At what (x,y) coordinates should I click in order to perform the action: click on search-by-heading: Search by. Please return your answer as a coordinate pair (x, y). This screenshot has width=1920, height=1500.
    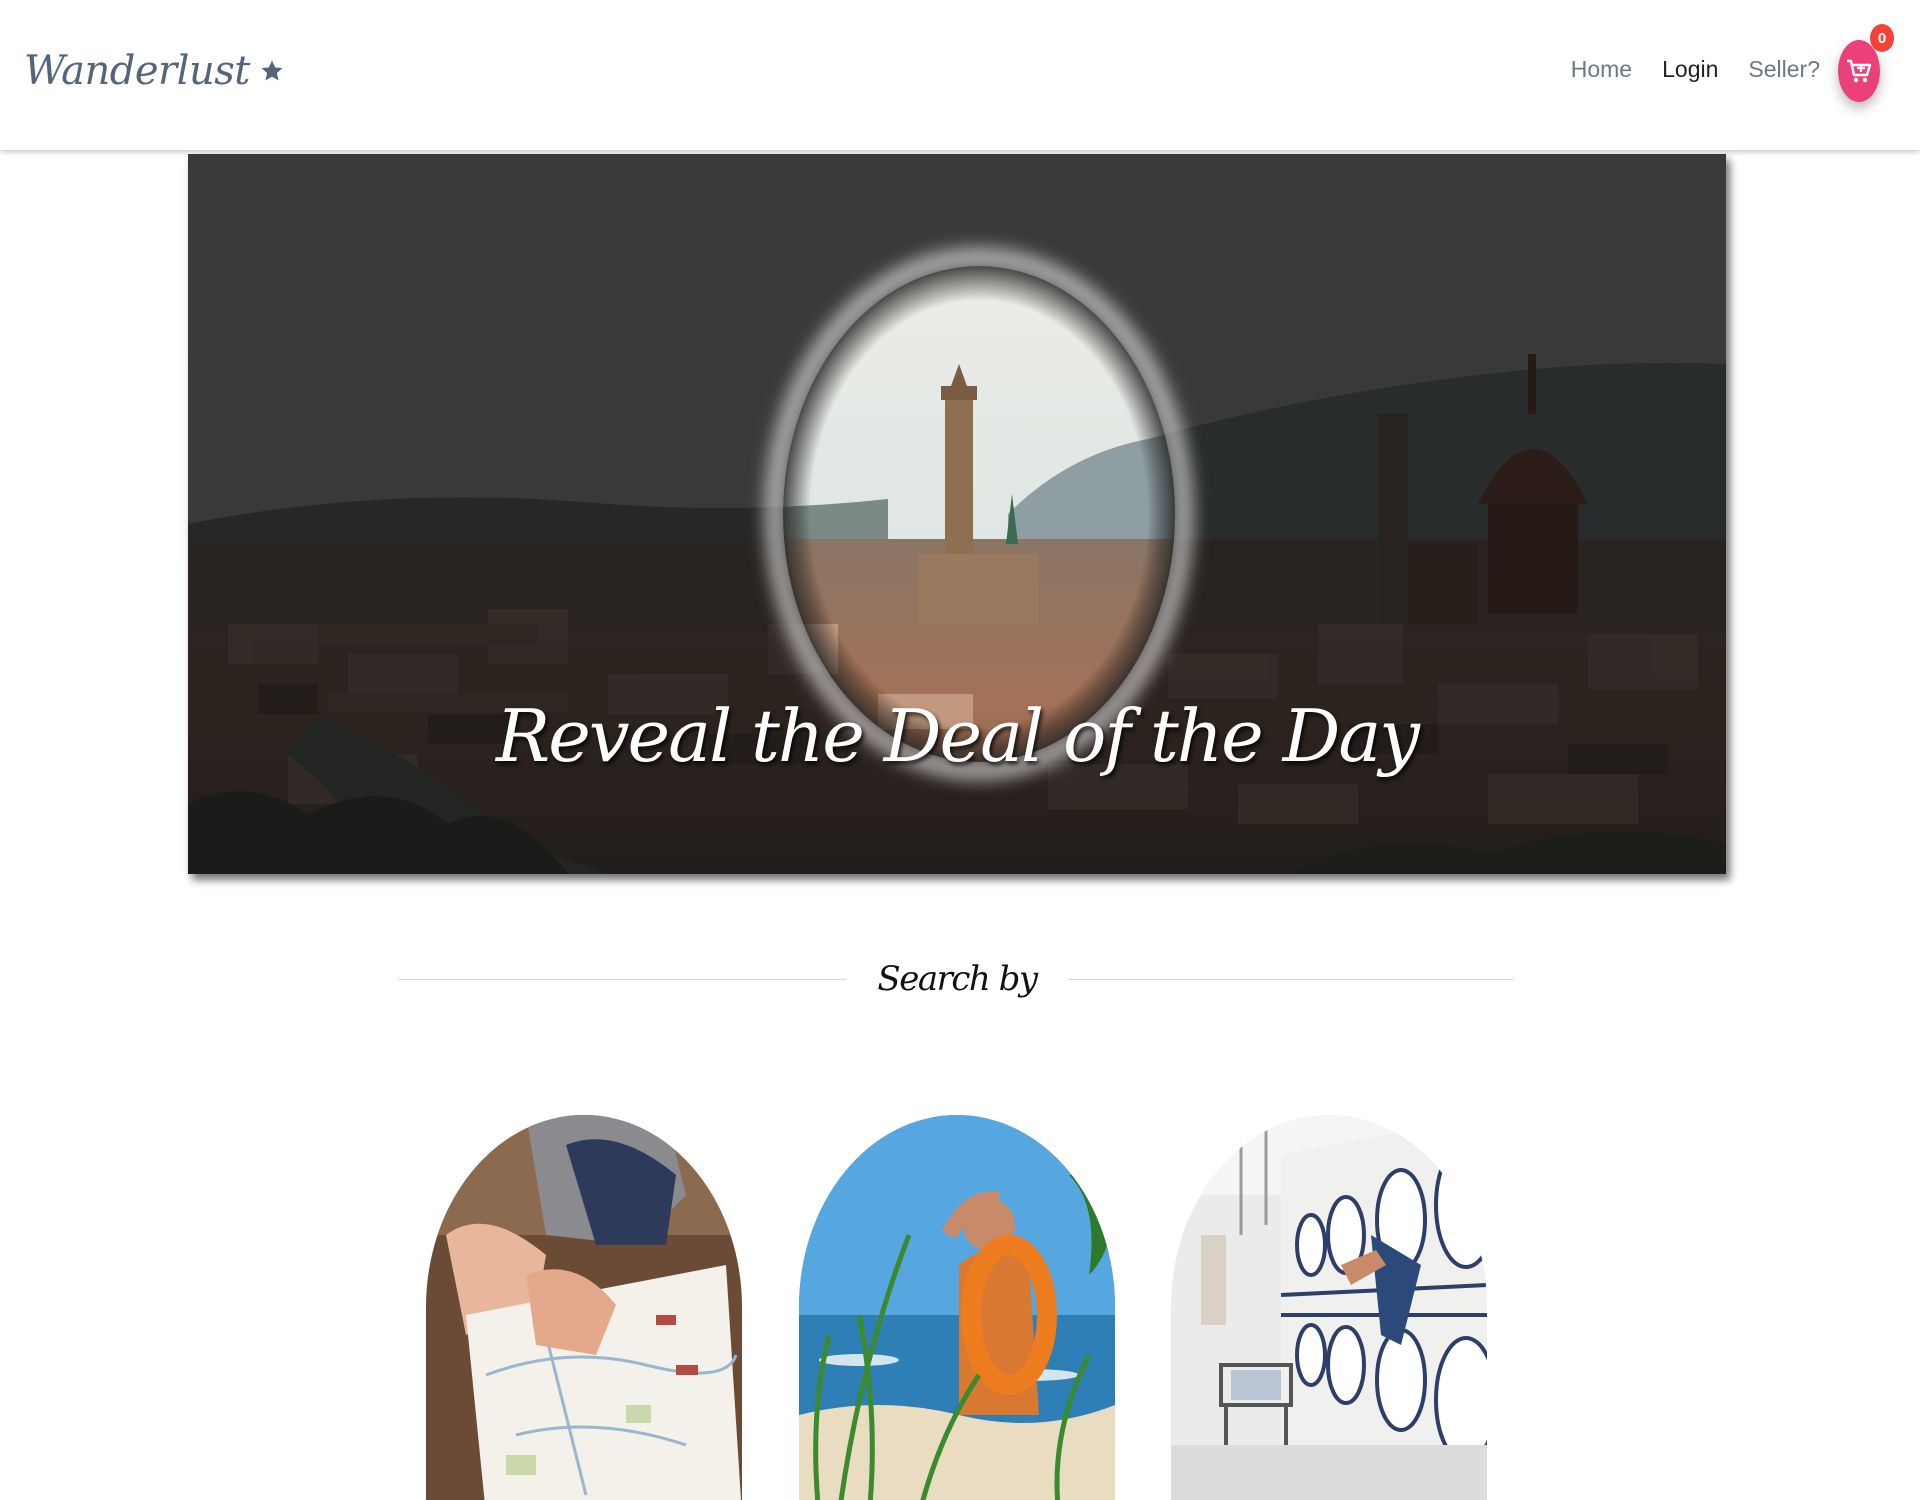
    Looking at the image, I should click on (956, 980).